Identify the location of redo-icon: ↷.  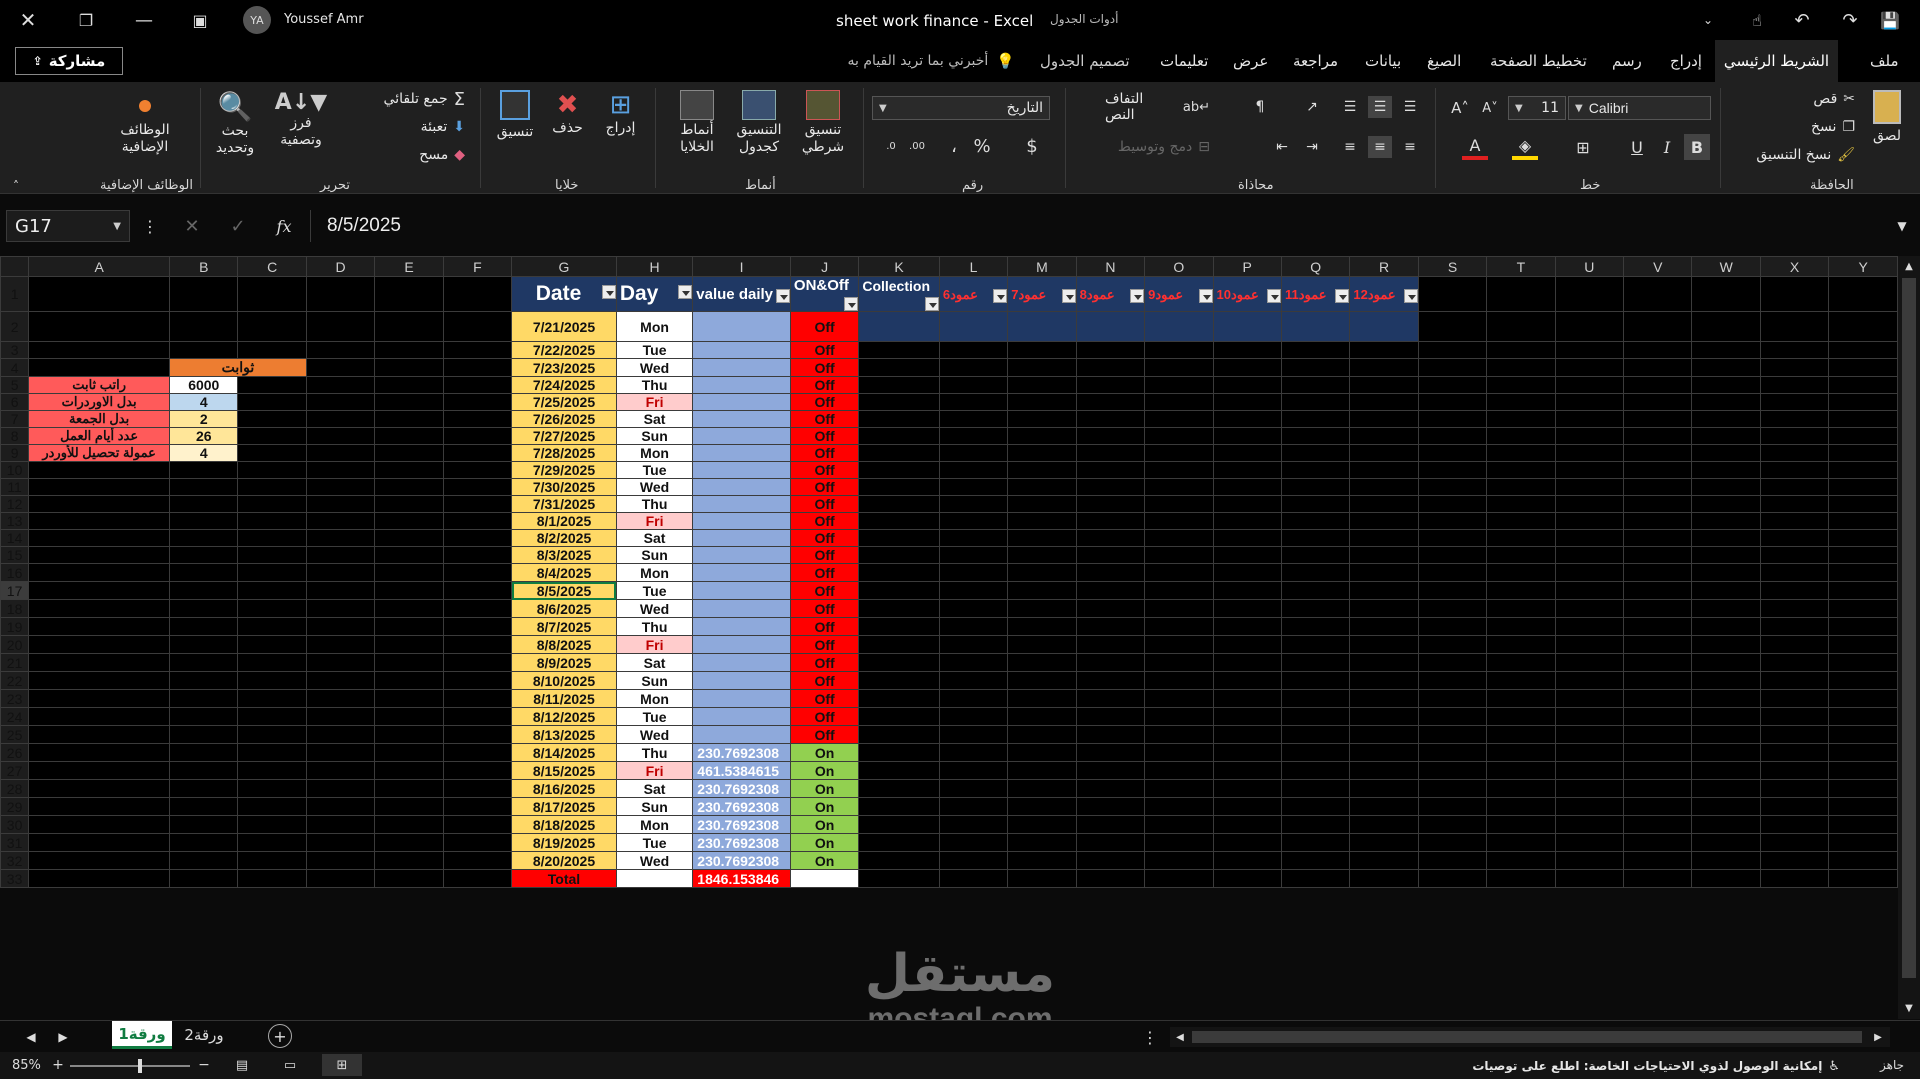
(1850, 20).